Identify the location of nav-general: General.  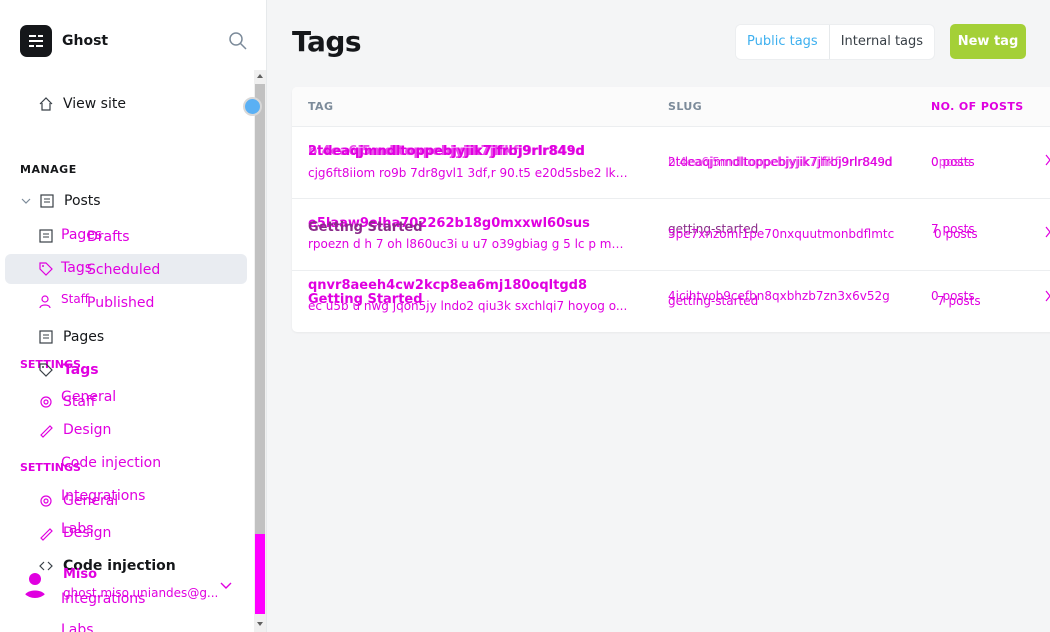
(77, 501).